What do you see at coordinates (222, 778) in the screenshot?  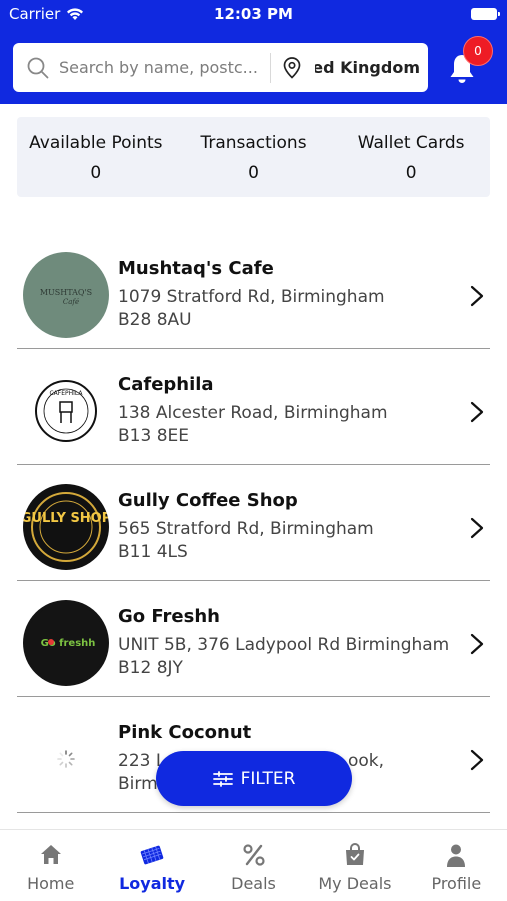 I see `sliders-icon` at bounding box center [222, 778].